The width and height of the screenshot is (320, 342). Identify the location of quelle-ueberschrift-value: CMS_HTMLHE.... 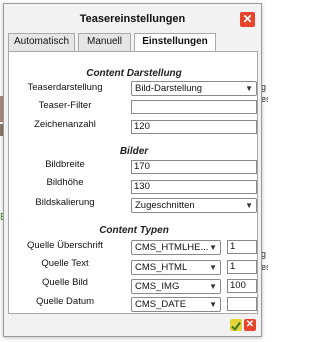
(172, 247).